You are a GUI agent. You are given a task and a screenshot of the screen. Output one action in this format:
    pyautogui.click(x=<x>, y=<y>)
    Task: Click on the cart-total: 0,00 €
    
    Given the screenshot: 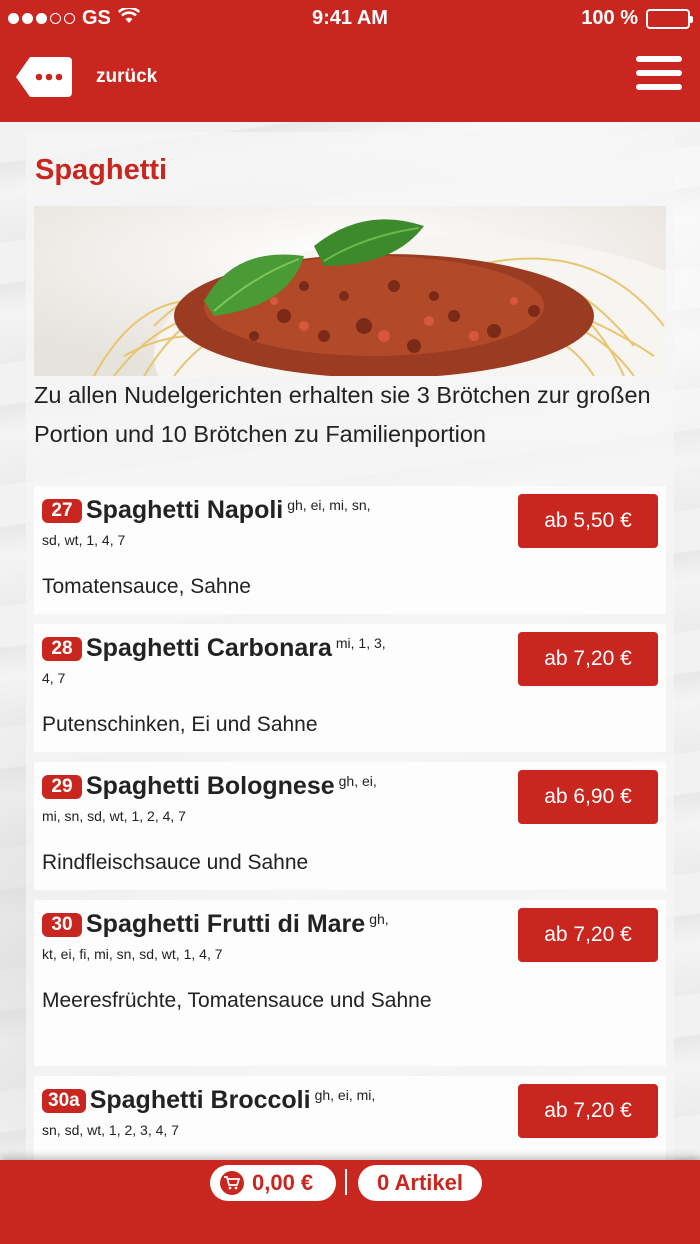 What is the action you would take?
    pyautogui.click(x=283, y=1182)
    